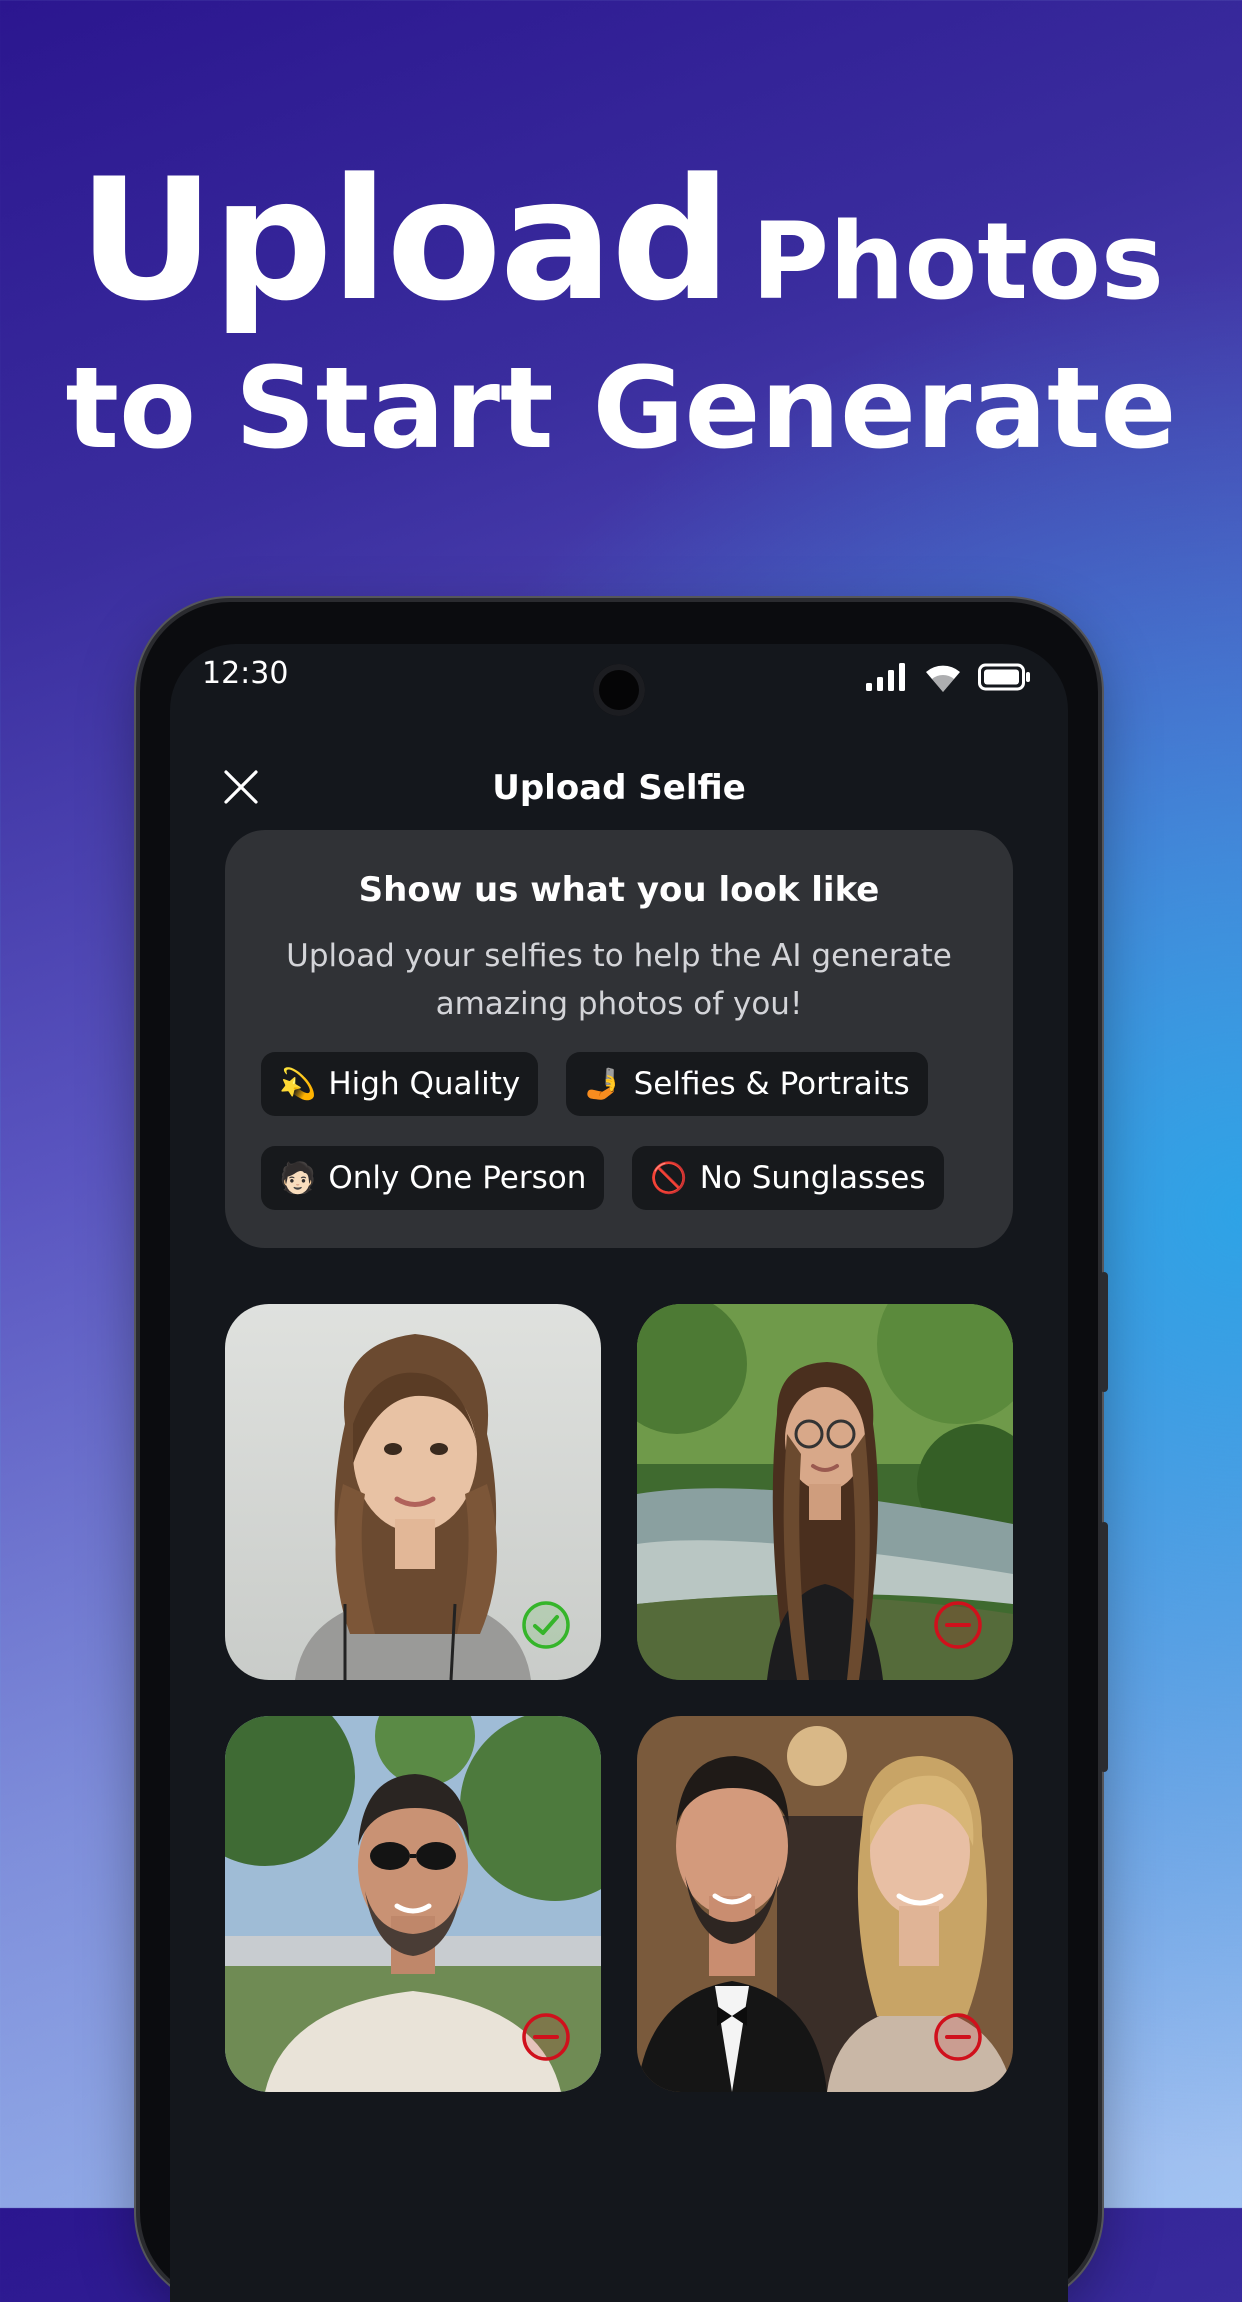 This screenshot has width=1242, height=2302. What do you see at coordinates (1104, 1647) in the screenshot?
I see `power-button` at bounding box center [1104, 1647].